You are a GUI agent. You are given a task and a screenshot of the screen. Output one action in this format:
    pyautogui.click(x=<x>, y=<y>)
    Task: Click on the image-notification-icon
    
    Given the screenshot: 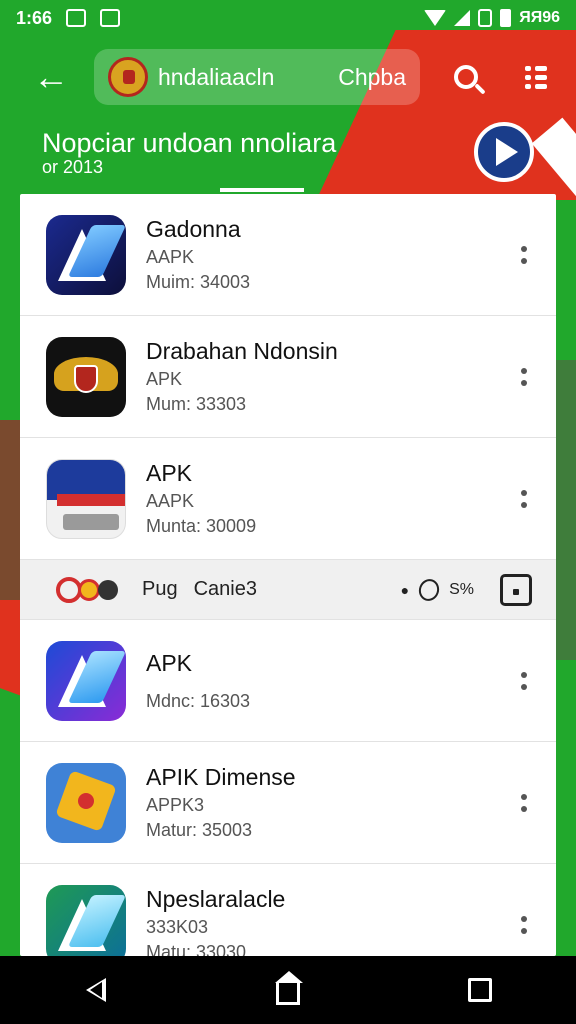 What is the action you would take?
    pyautogui.click(x=76, y=18)
    